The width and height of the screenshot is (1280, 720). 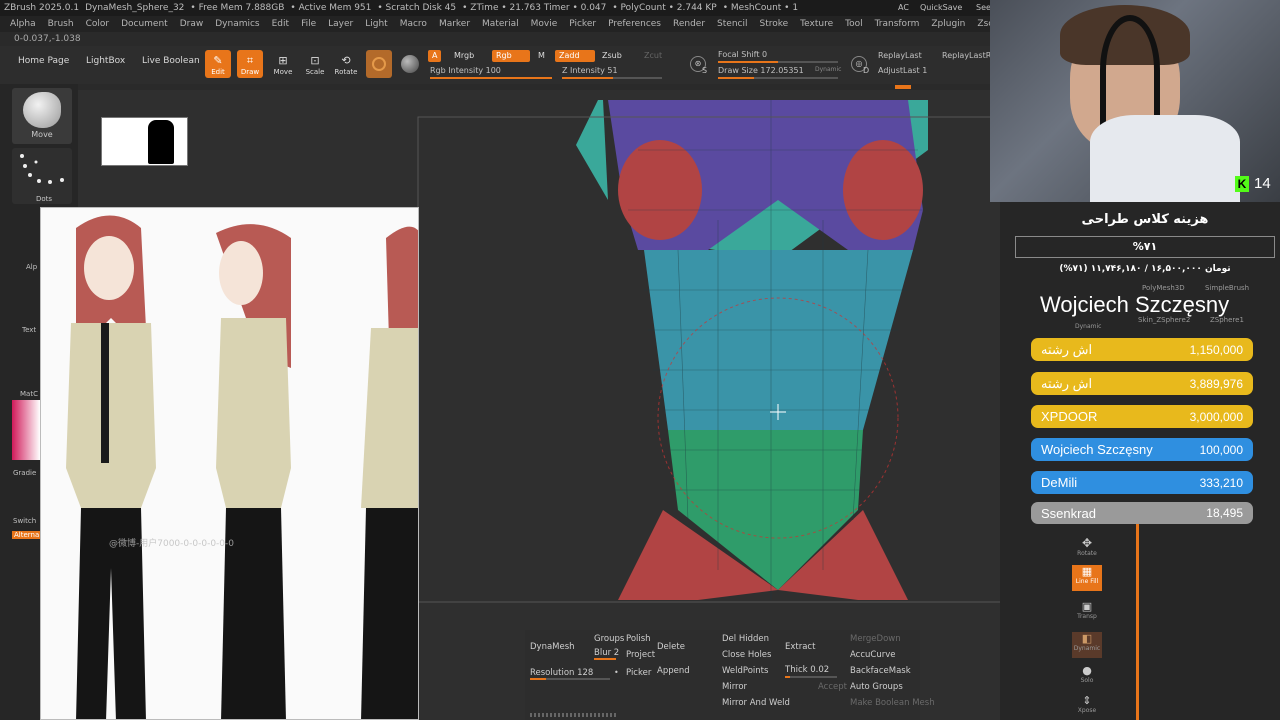 What do you see at coordinates (640, 655) in the screenshot?
I see `project-toggle: Project` at bounding box center [640, 655].